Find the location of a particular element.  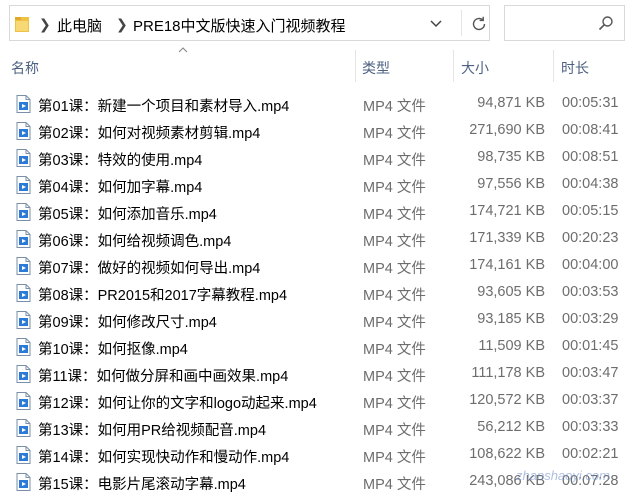

file-size: 174,161 KB is located at coordinates (507, 265).